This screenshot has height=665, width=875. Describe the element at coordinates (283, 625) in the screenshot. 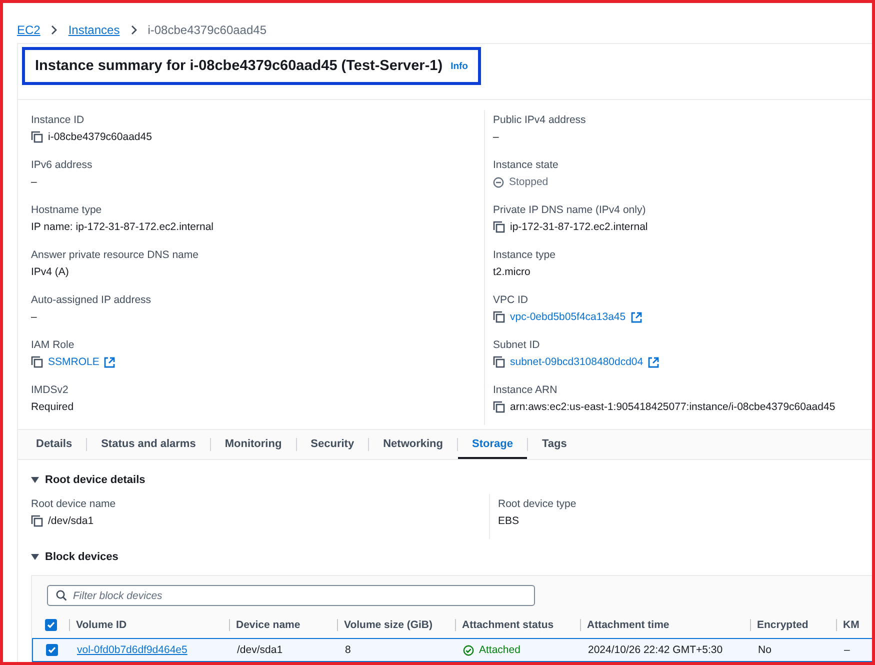

I see `column-header: Device name` at that location.